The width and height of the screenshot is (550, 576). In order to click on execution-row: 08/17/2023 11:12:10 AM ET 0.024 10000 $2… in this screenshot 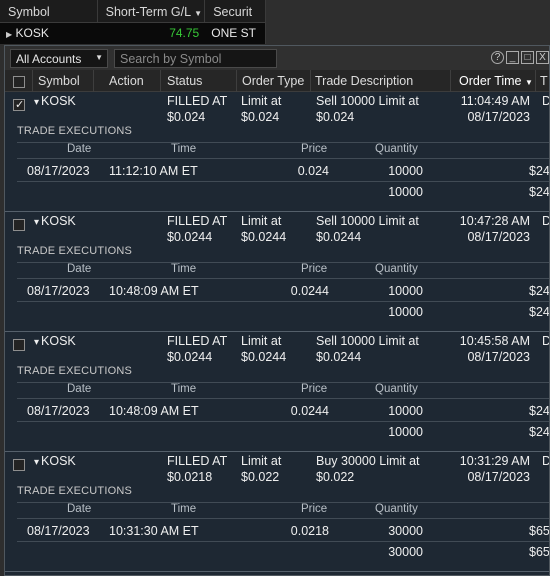, I will do `click(283, 172)`.